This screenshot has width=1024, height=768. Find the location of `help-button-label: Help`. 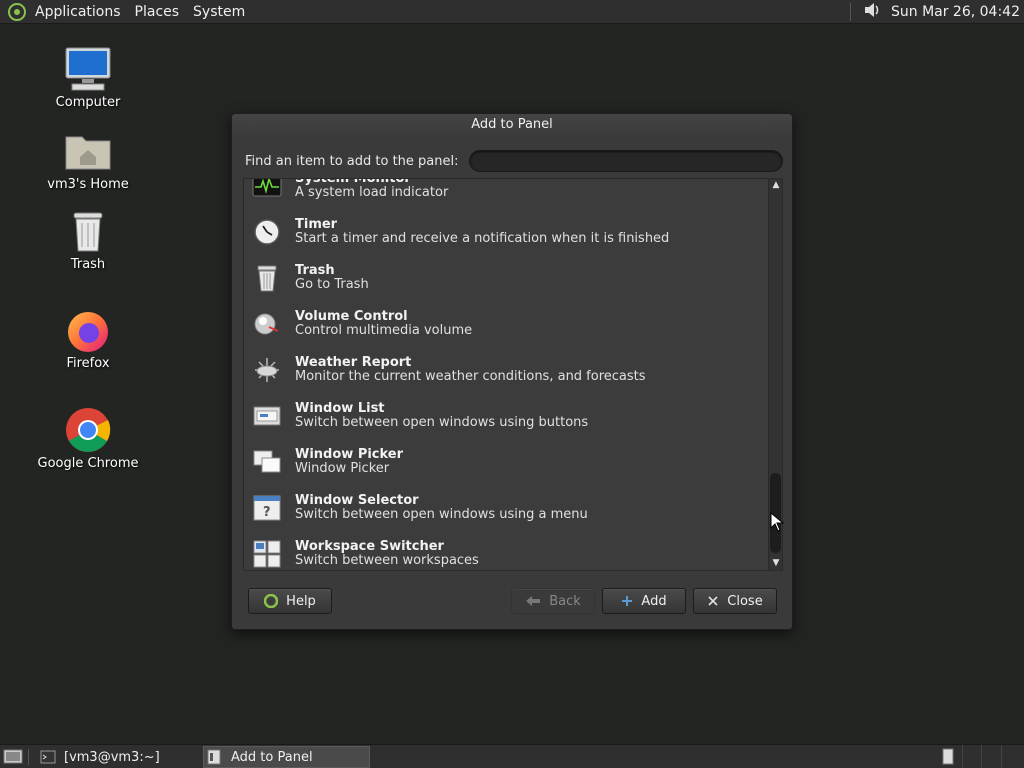

help-button-label: Help is located at coordinates (301, 601).